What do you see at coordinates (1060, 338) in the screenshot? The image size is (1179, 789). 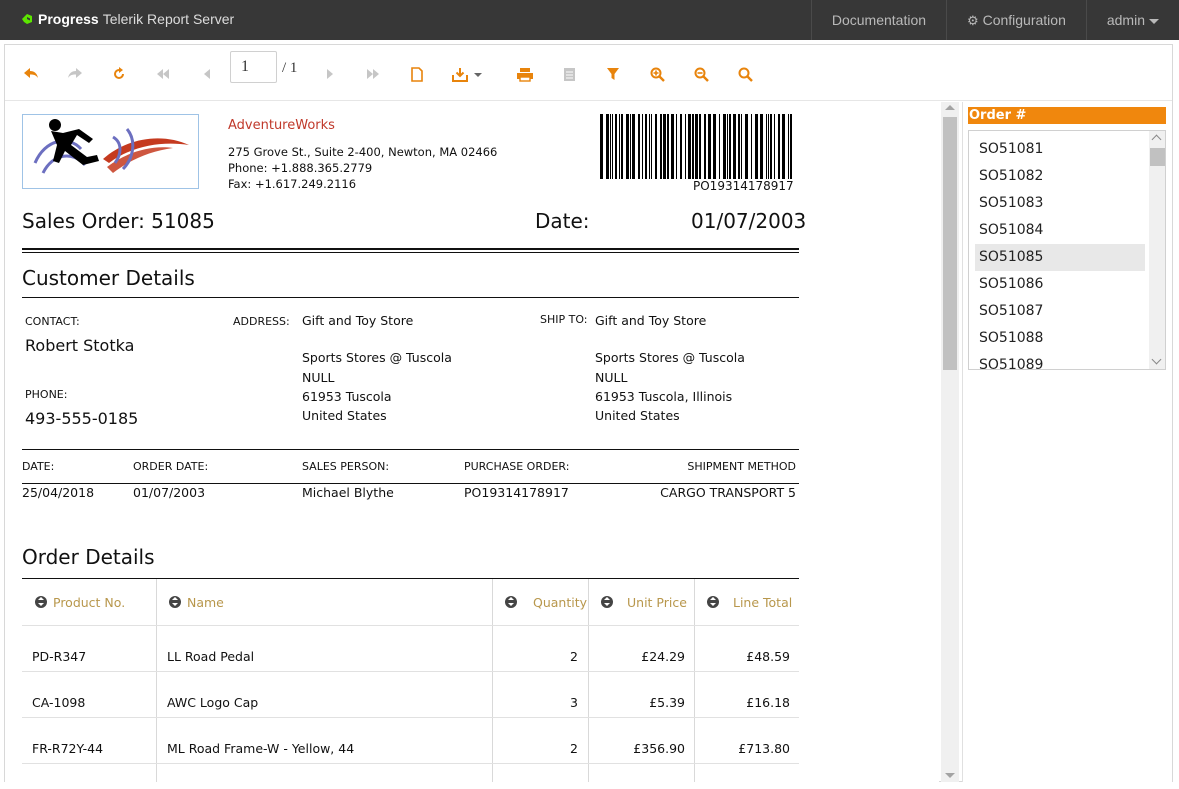 I see `list-item: SO51088` at bounding box center [1060, 338].